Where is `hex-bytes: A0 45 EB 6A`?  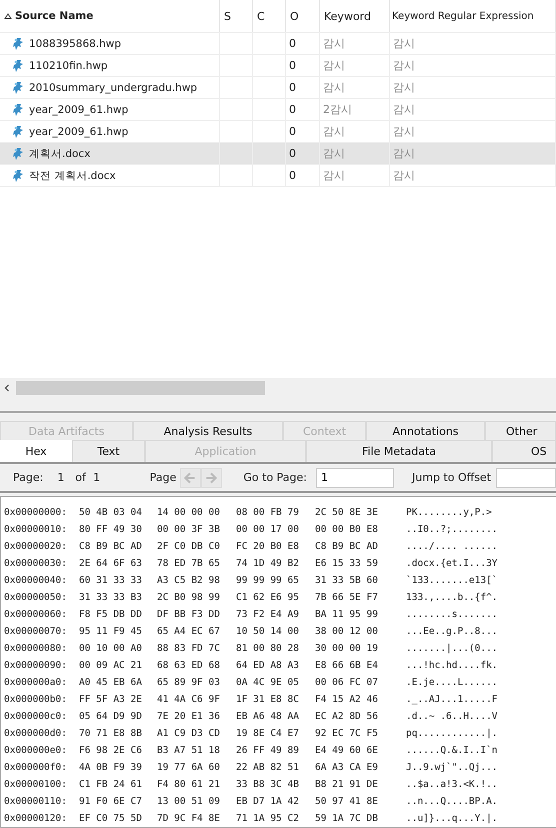
hex-bytes: A0 45 EB 6A is located at coordinates (111, 682).